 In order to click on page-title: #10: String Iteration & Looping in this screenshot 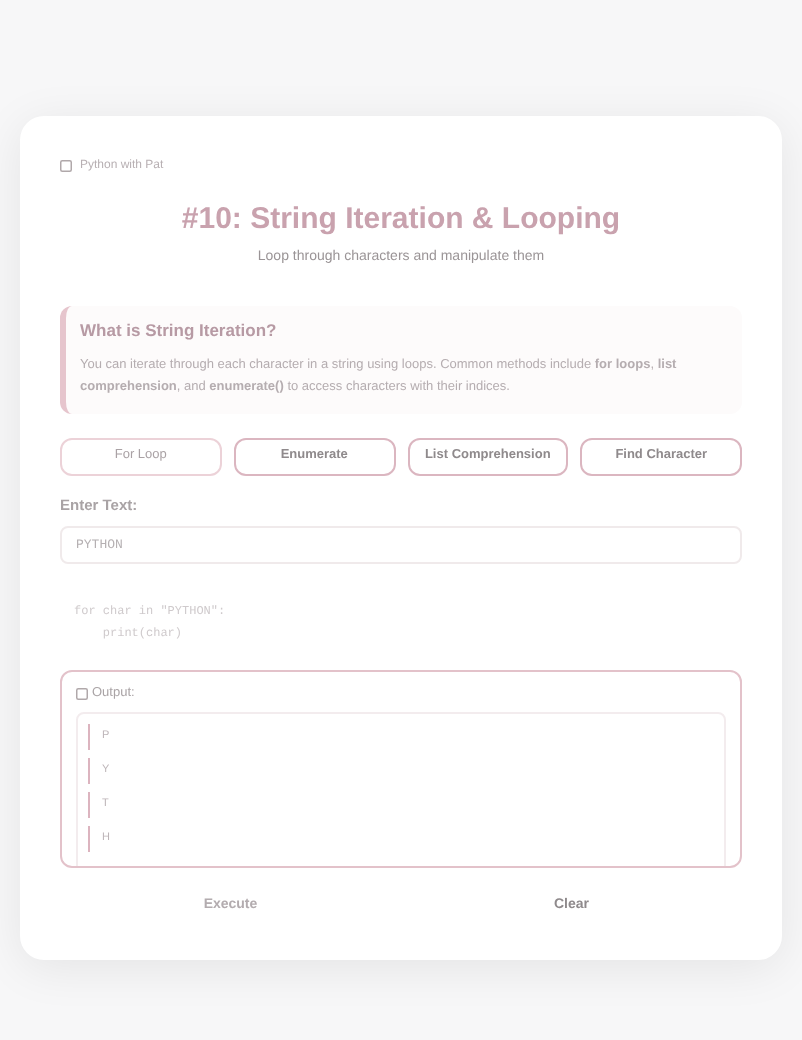, I will do `click(401, 220)`.